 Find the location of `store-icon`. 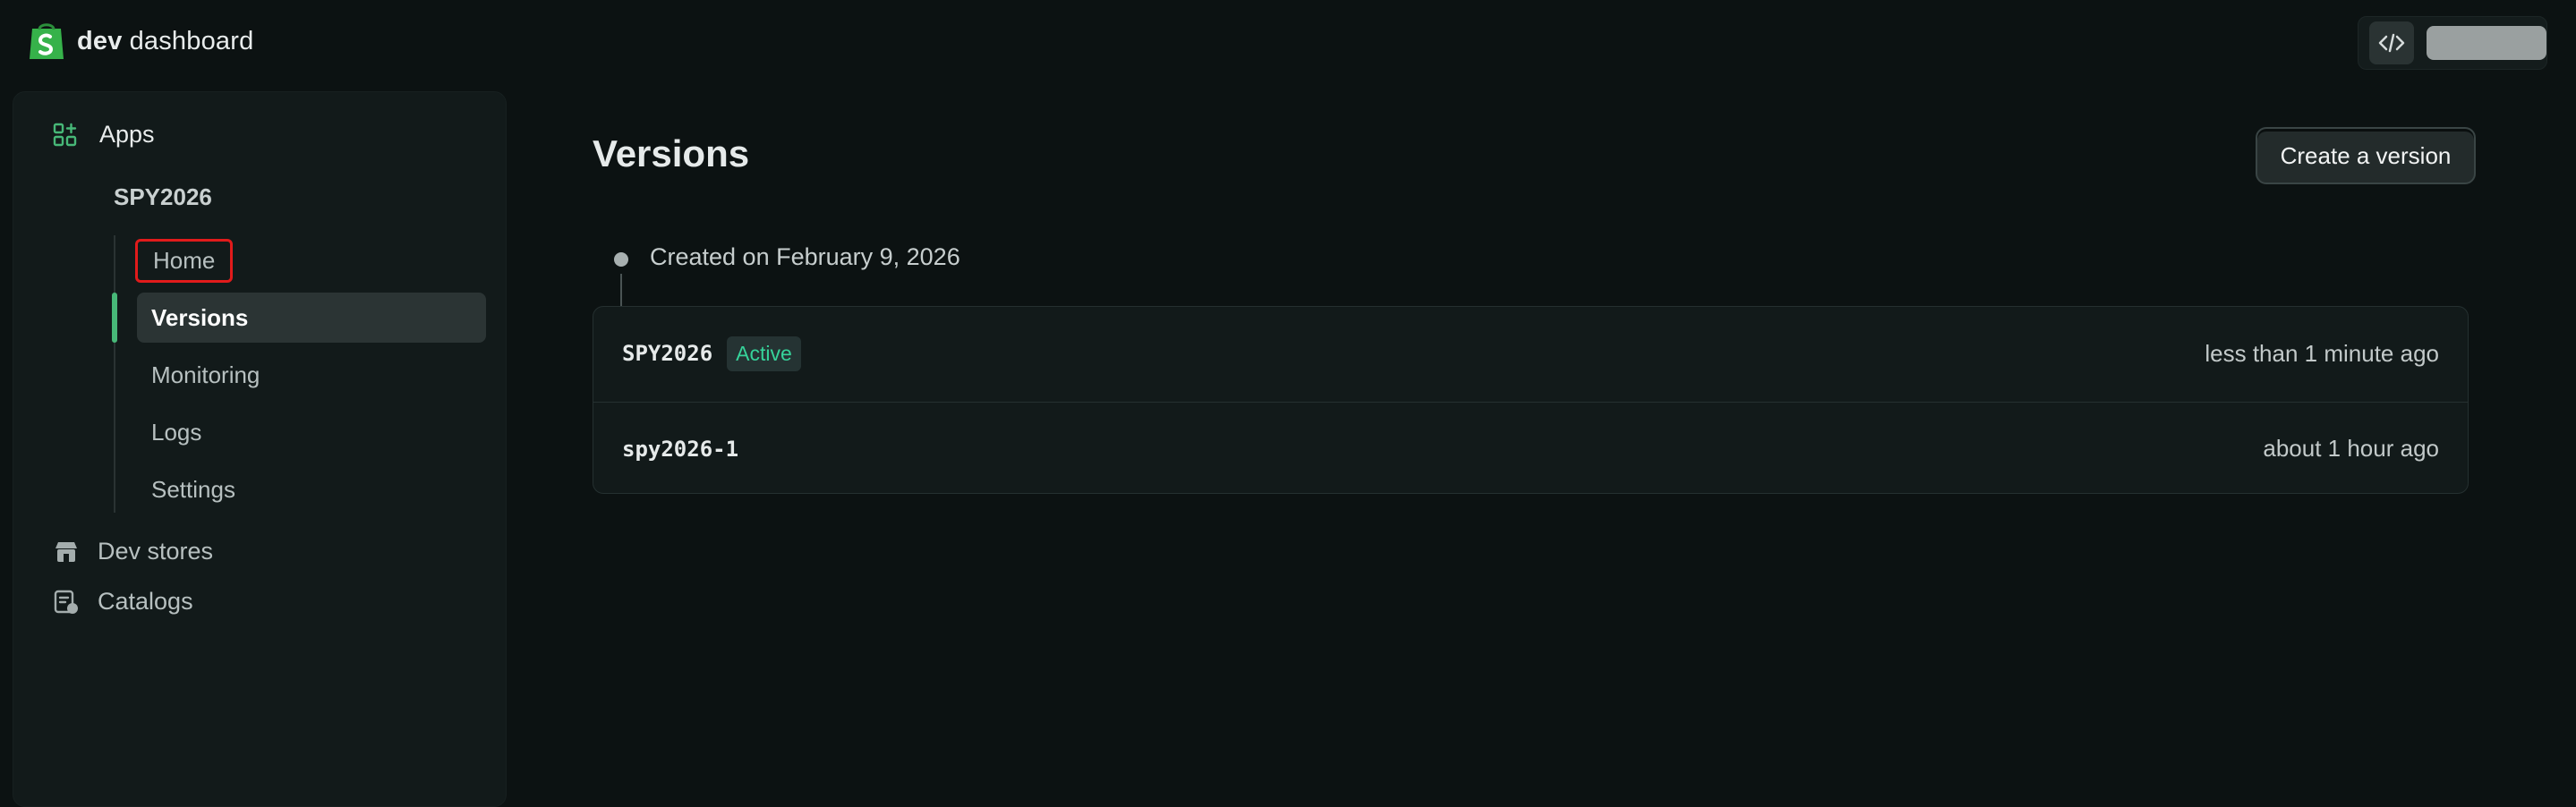

store-icon is located at coordinates (66, 551).